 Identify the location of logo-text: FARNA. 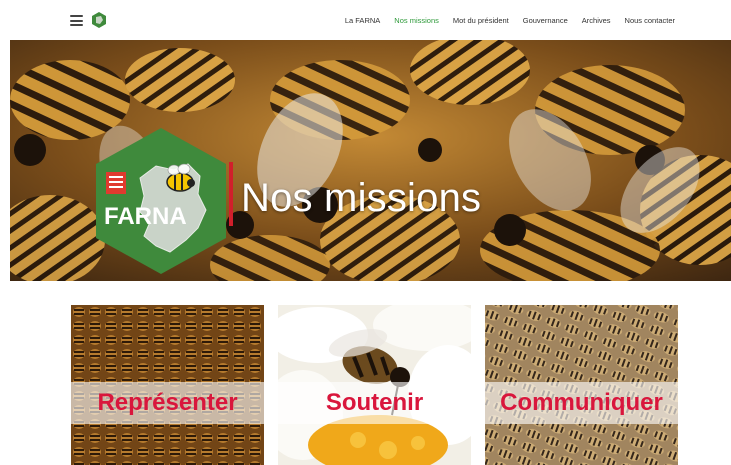
(145, 216).